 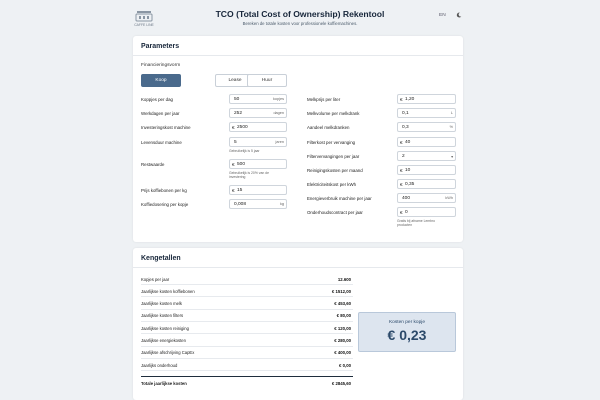 What do you see at coordinates (162, 316) in the screenshot?
I see `kpi-label: Jaarlijkse kosten filters` at bounding box center [162, 316].